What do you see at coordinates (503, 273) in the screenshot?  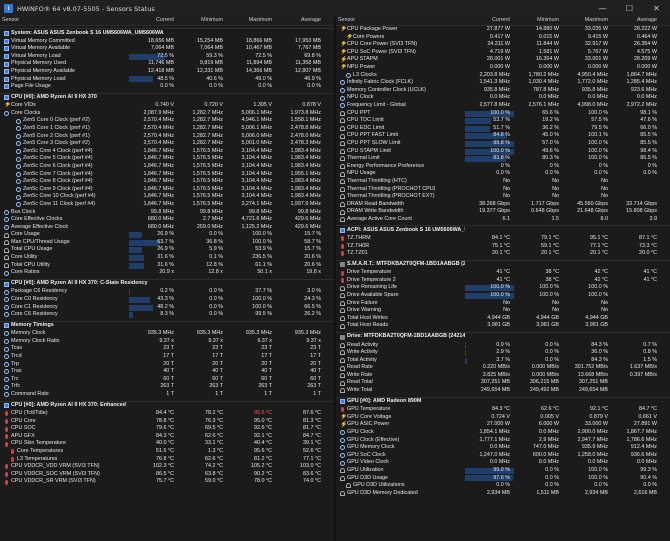 I see `sensor-row: Drive Temperature 41 °C 38 °C 42 °C 41 °C` at bounding box center [503, 273].